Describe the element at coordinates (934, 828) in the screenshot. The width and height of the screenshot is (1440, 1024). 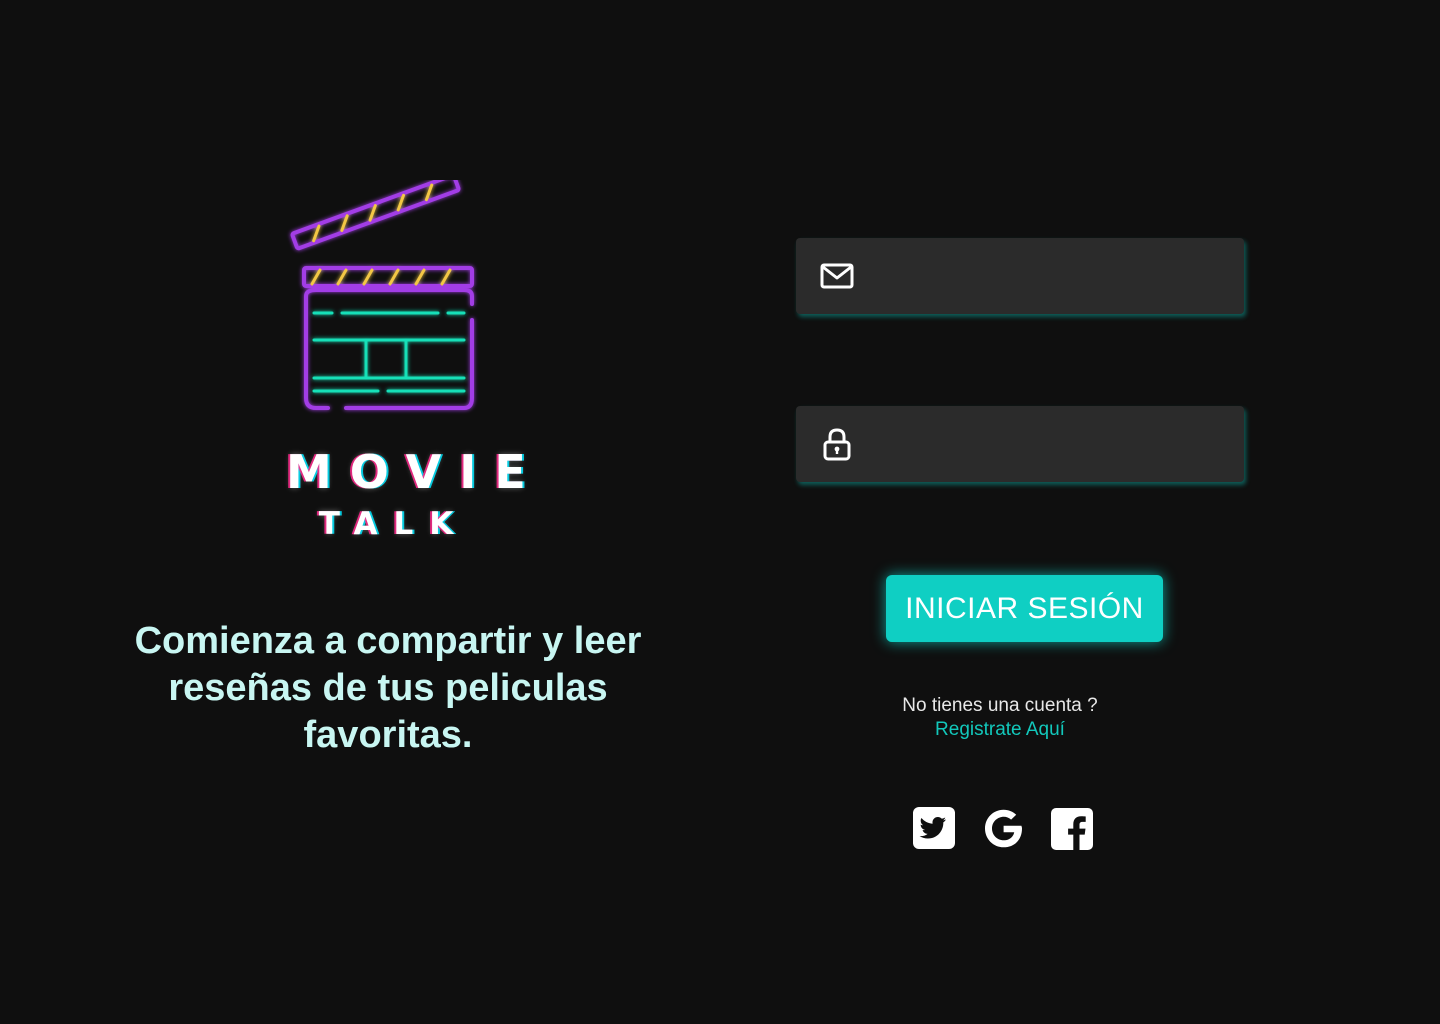
I see `twitter-icon` at that location.